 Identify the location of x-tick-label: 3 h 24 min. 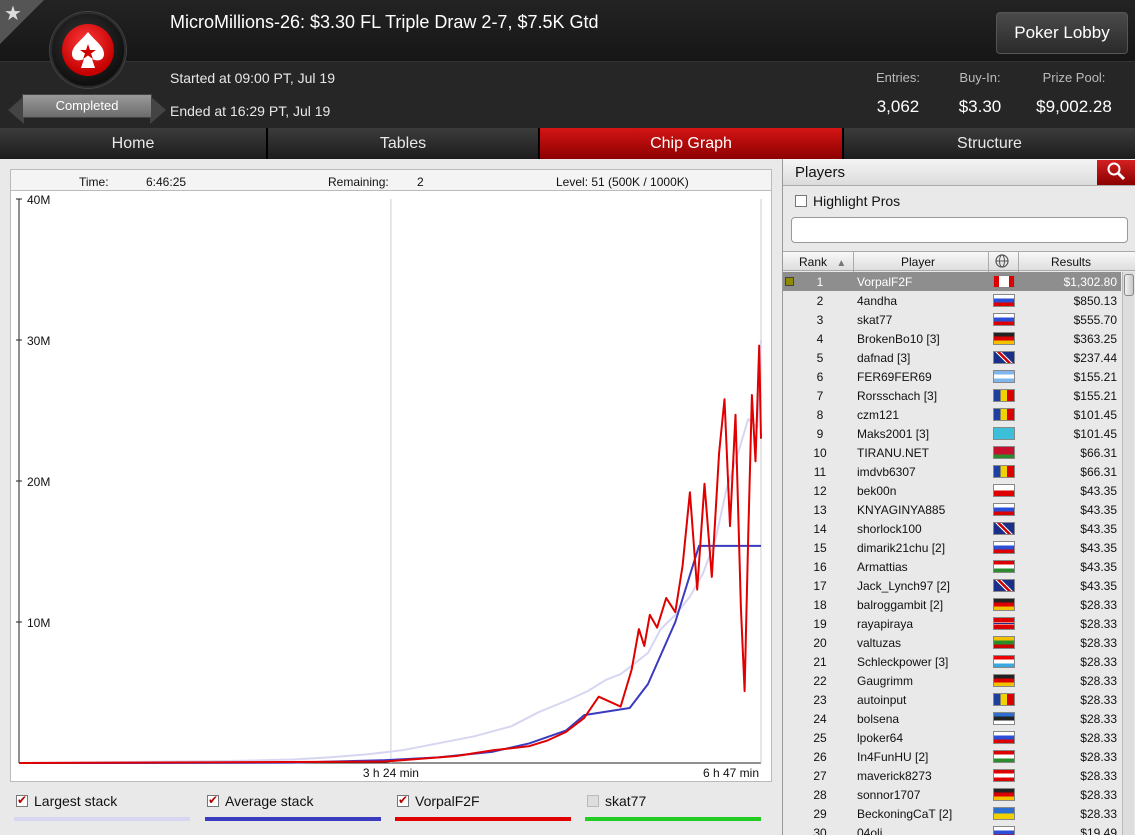
(391, 773).